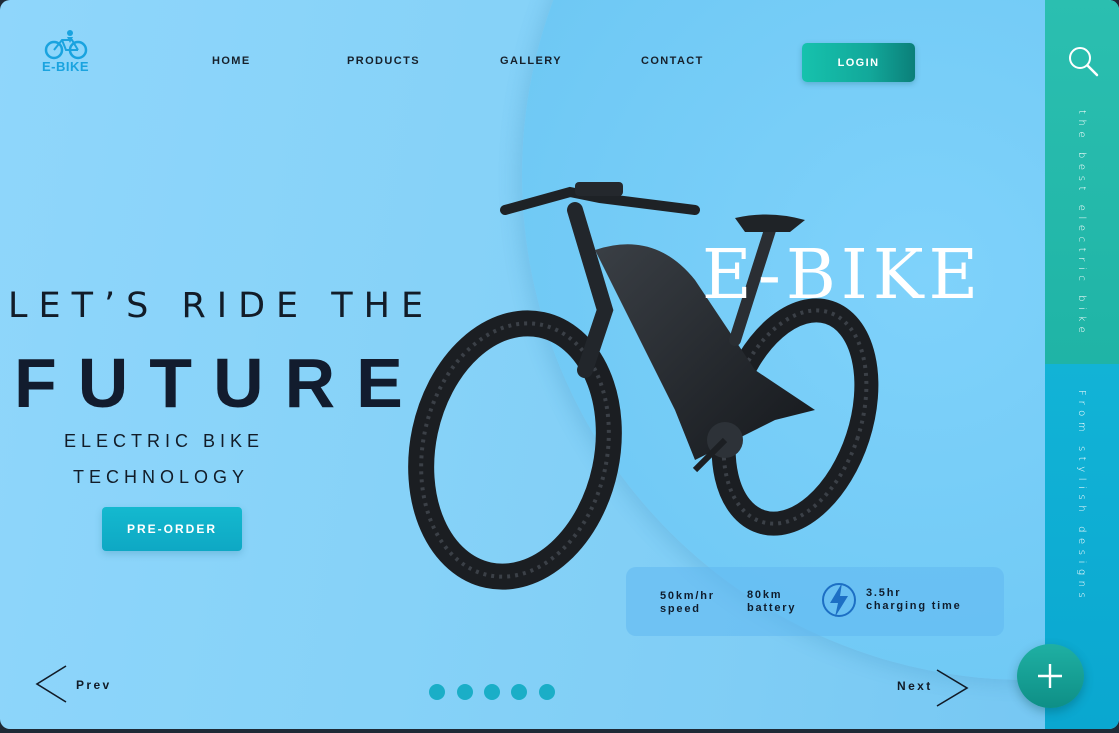  I want to click on nav-home: HOME, so click(231, 61).